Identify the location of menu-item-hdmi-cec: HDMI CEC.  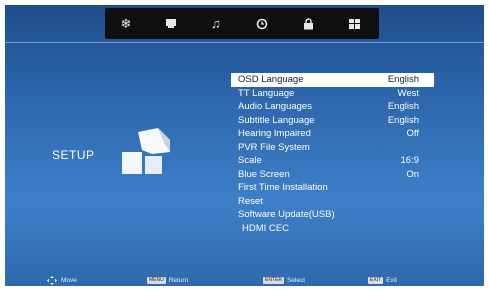
(332, 229).